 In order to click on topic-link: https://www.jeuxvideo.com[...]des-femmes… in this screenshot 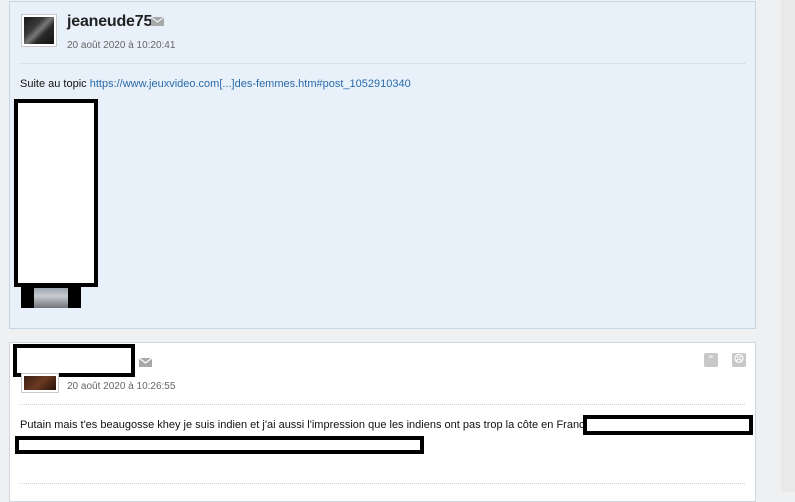, I will do `click(250, 84)`.